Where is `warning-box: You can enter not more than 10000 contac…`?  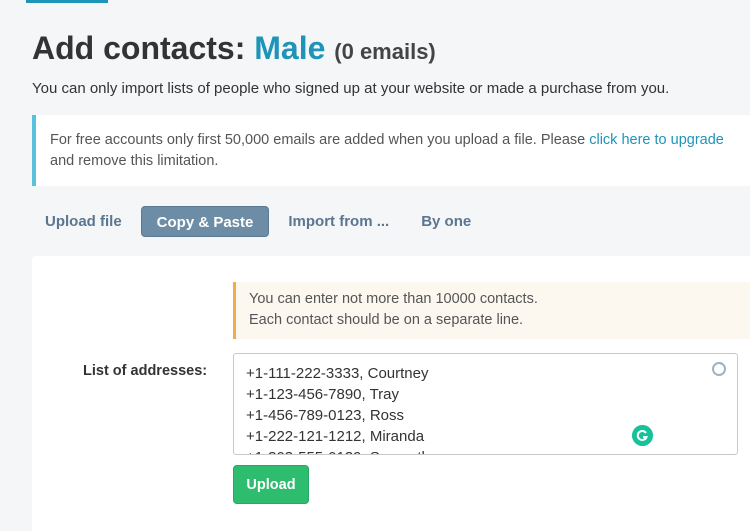
warning-box: You can enter not more than 10000 contac… is located at coordinates (491, 310).